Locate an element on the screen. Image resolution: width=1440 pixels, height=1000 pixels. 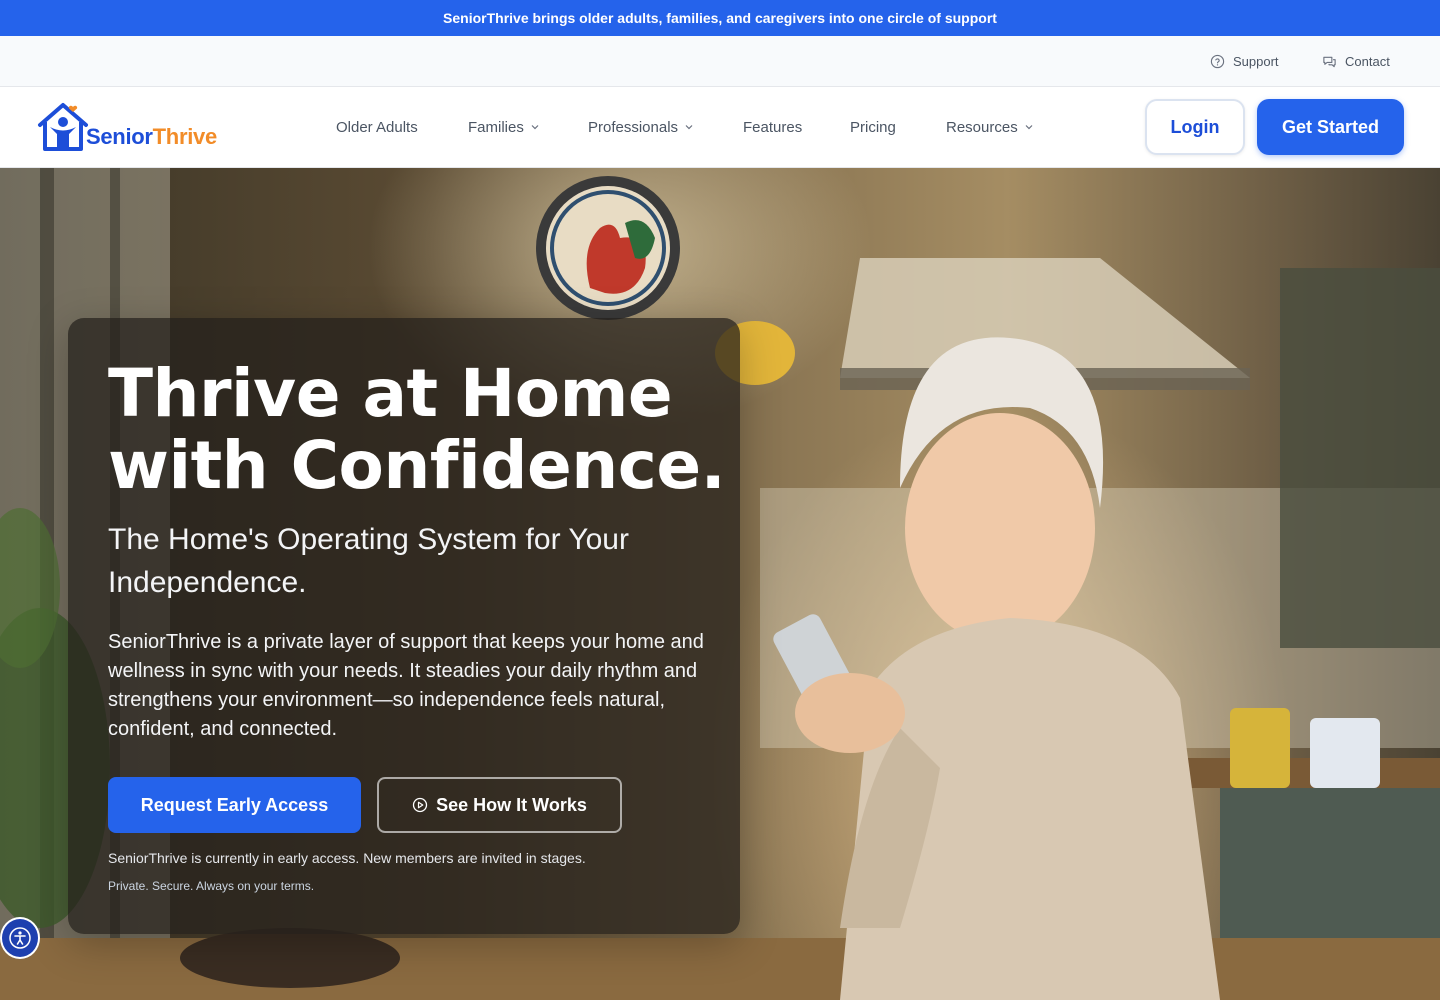
support-link: Support is located at coordinates (1244, 61).